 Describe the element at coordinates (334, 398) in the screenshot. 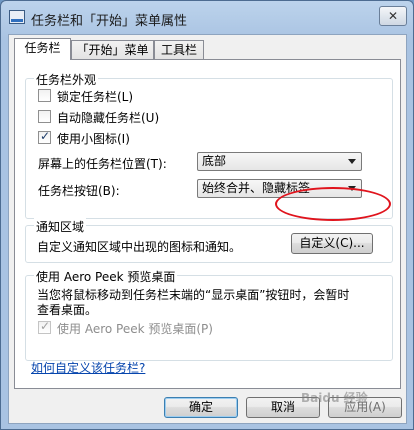

I see `watermark: Baidu 经验` at that location.